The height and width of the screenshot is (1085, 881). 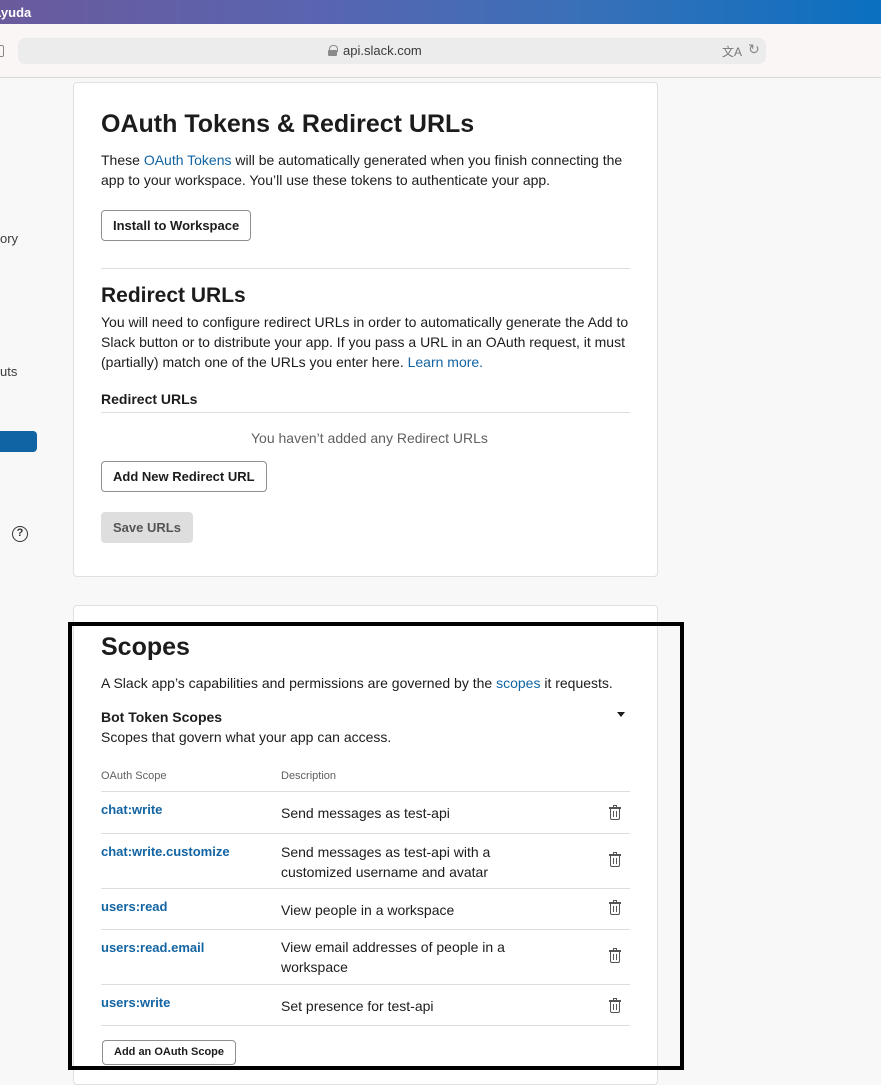 I want to click on add-oauth-scope-button: Add an OAuth Scope, so click(x=169, y=1052).